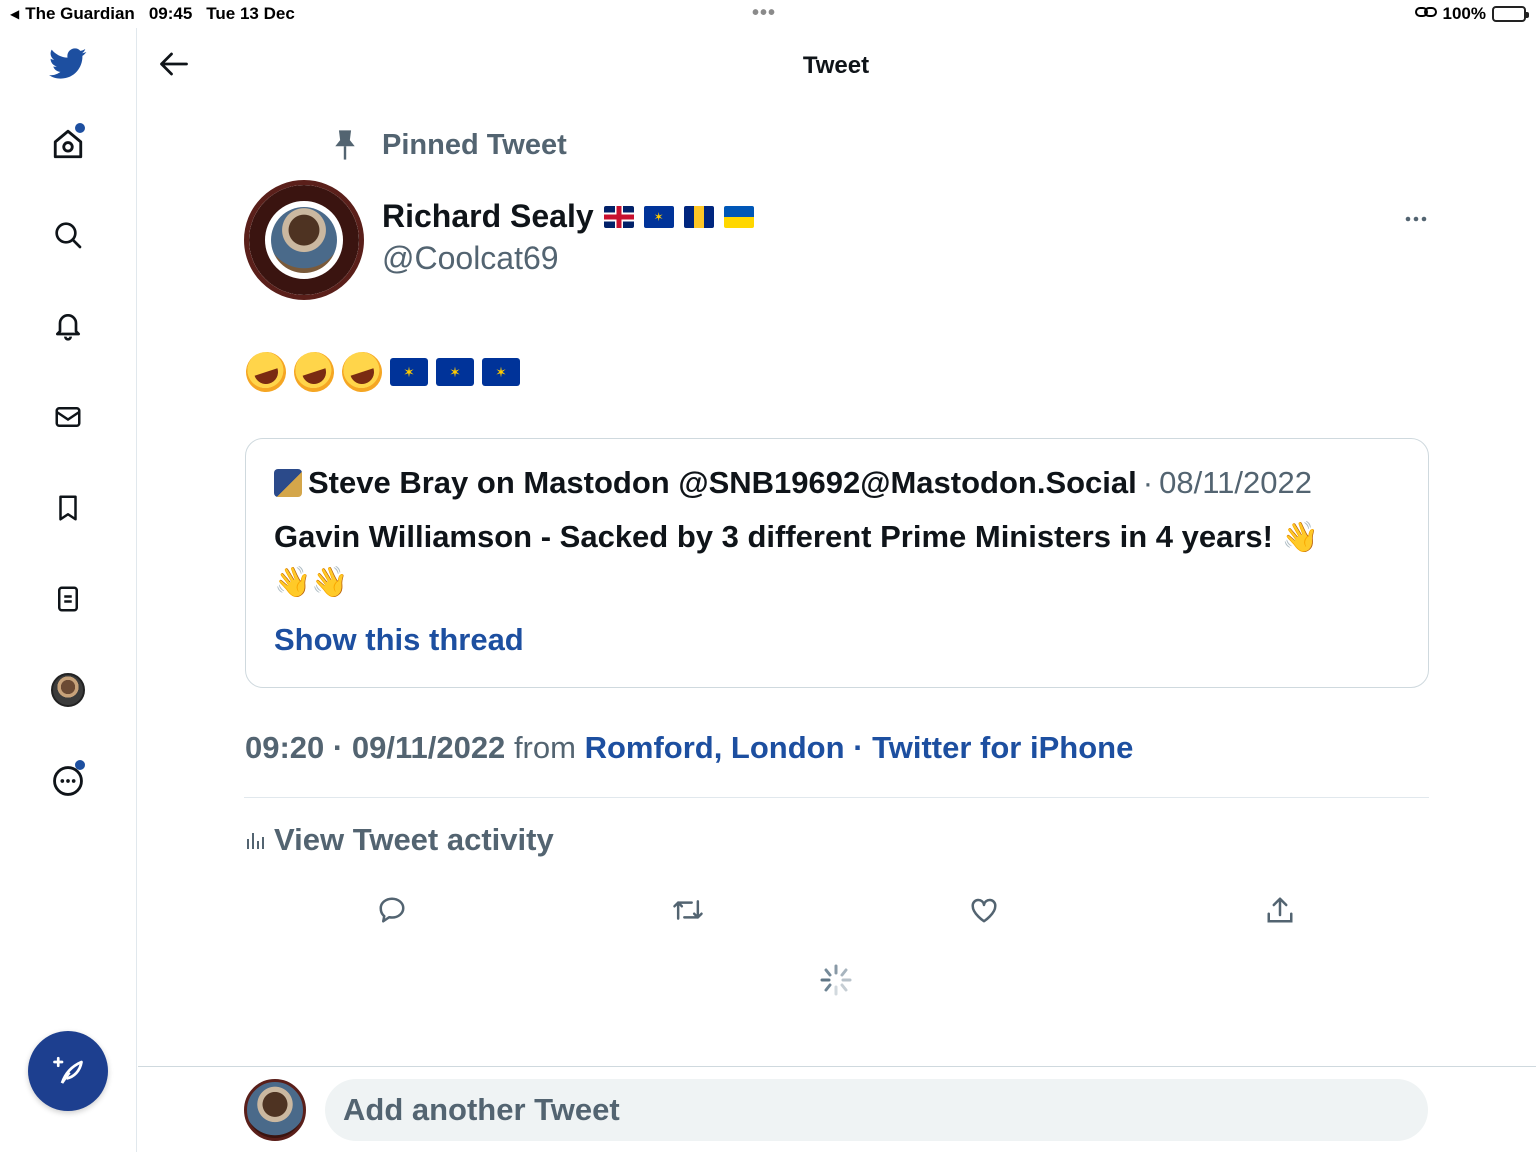 Image resolution: width=1536 pixels, height=1152 pixels. I want to click on back-to-app-icon: ◀, so click(14, 14).